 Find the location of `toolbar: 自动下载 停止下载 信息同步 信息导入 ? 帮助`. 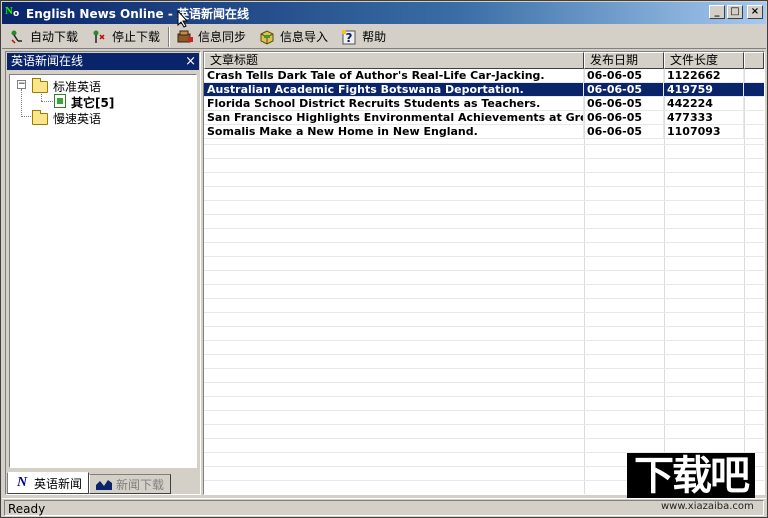

toolbar: 自动下载 停止下载 信息同步 信息导入 ? 帮助 is located at coordinates (384, 37).